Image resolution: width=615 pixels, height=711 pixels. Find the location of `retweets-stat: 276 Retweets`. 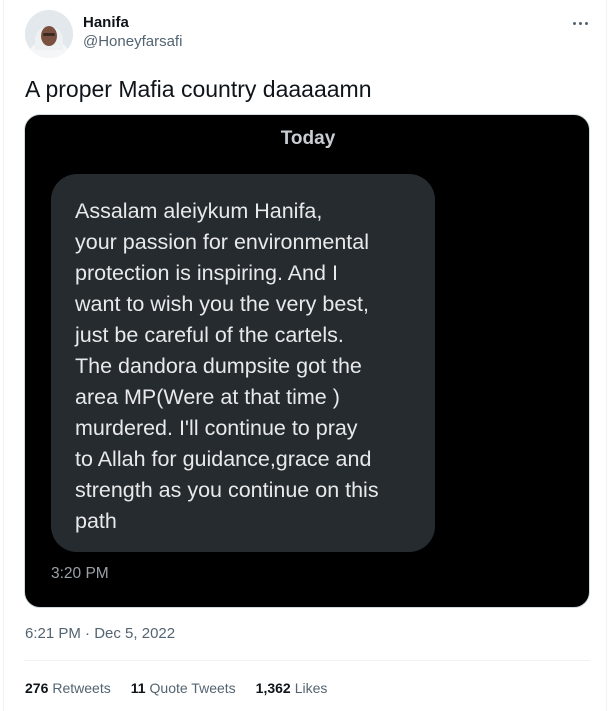

retweets-stat: 276 Retweets is located at coordinates (68, 688).